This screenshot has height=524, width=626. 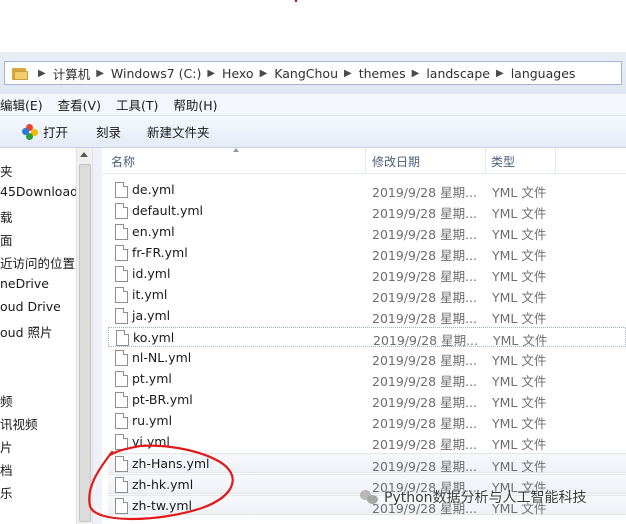 I want to click on table-row: ja.yml 2019/9/28 星期... YML 文件, so click(x=367, y=316).